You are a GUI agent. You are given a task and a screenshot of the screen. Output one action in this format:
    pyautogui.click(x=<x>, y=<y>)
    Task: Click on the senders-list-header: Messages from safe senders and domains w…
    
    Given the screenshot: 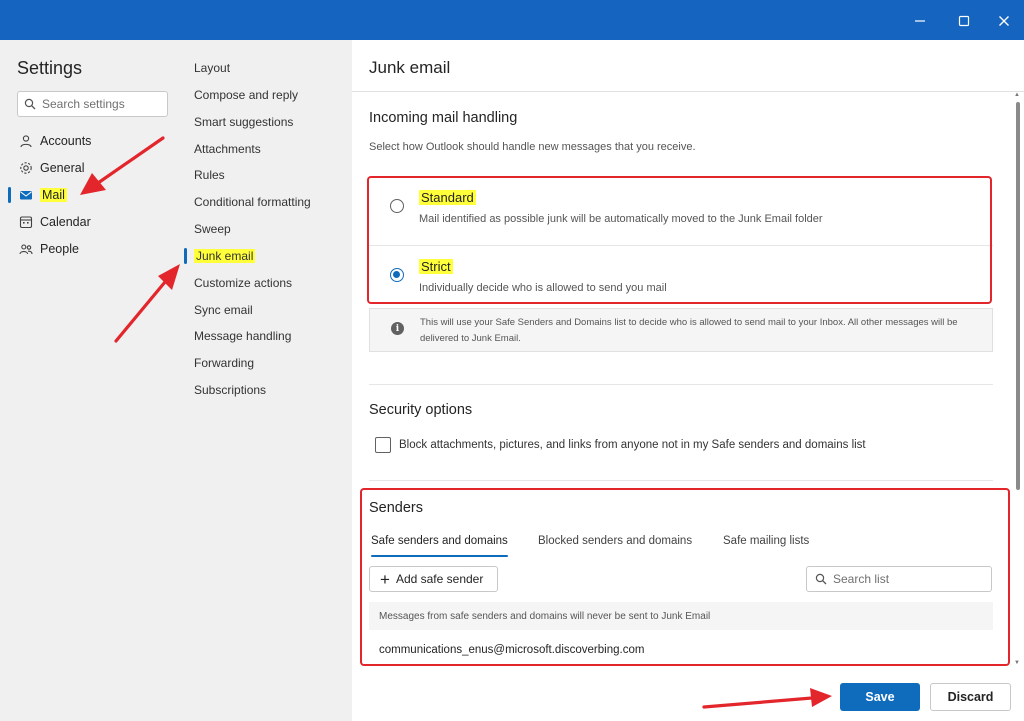 What is the action you would take?
    pyautogui.click(x=681, y=616)
    